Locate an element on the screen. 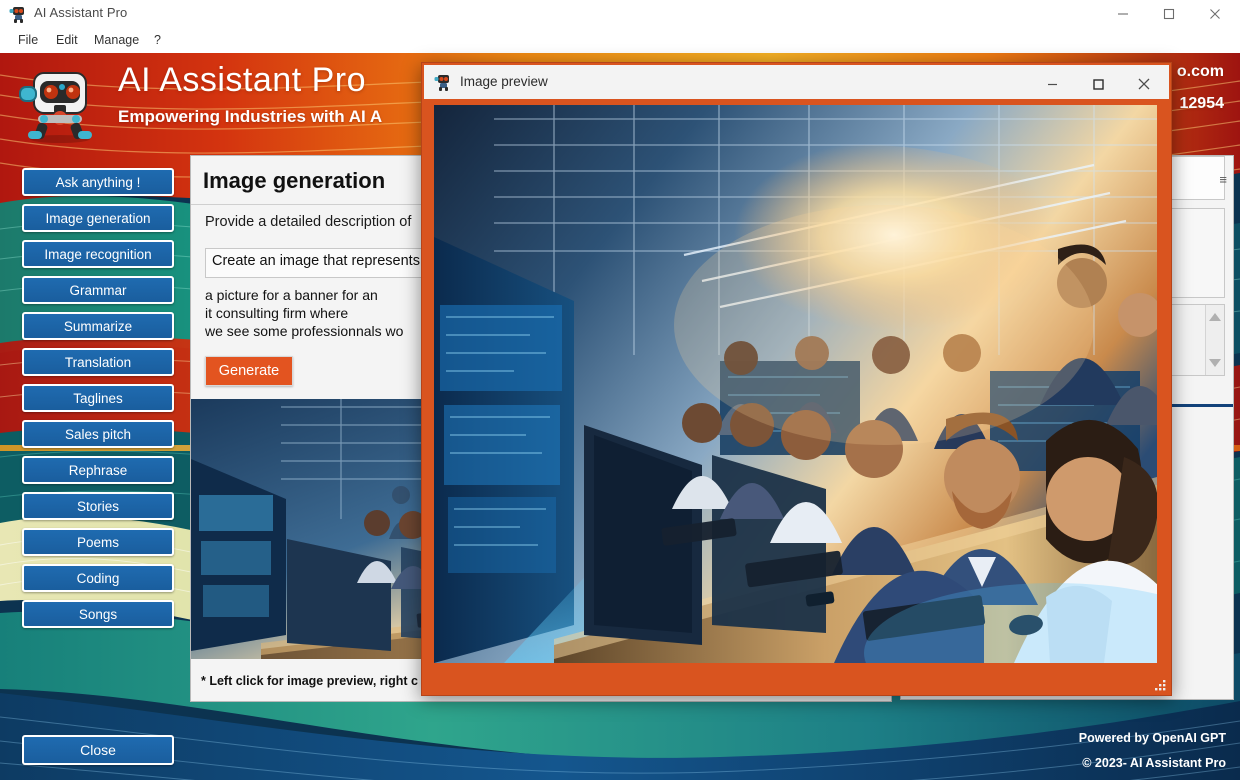 This screenshot has height=780, width=1240. menu-item-help: ? is located at coordinates (157, 40).